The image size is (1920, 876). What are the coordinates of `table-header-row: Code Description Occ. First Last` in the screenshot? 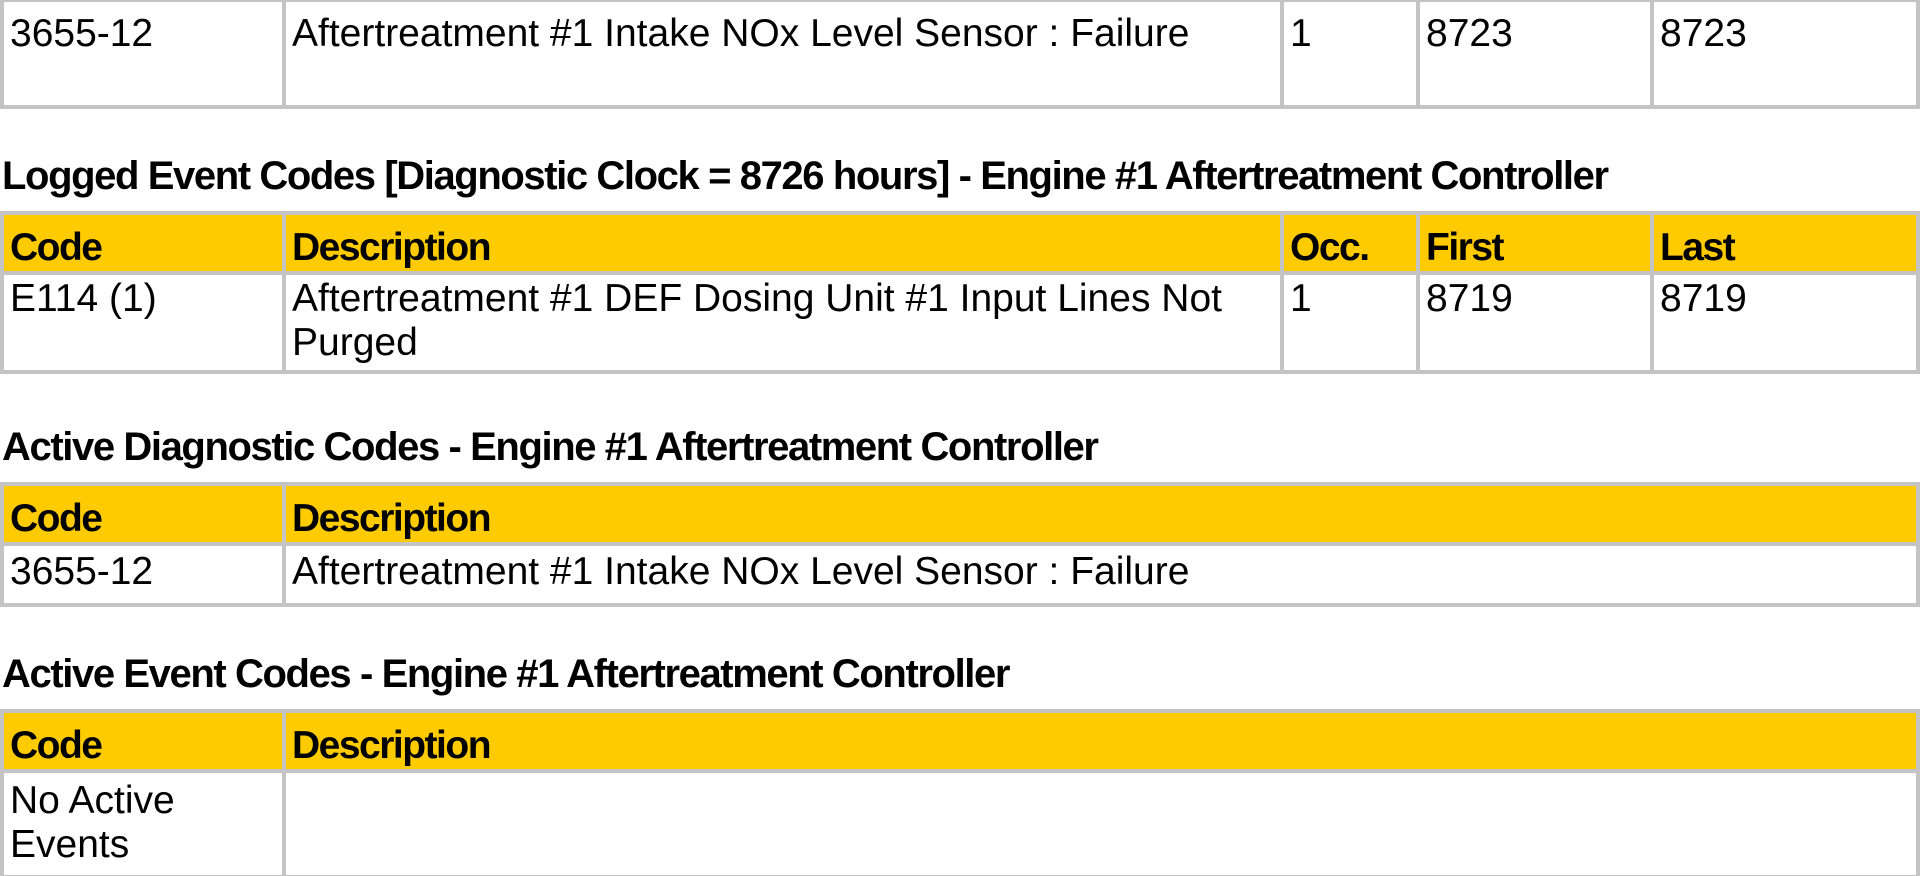 It's located at (960, 243).